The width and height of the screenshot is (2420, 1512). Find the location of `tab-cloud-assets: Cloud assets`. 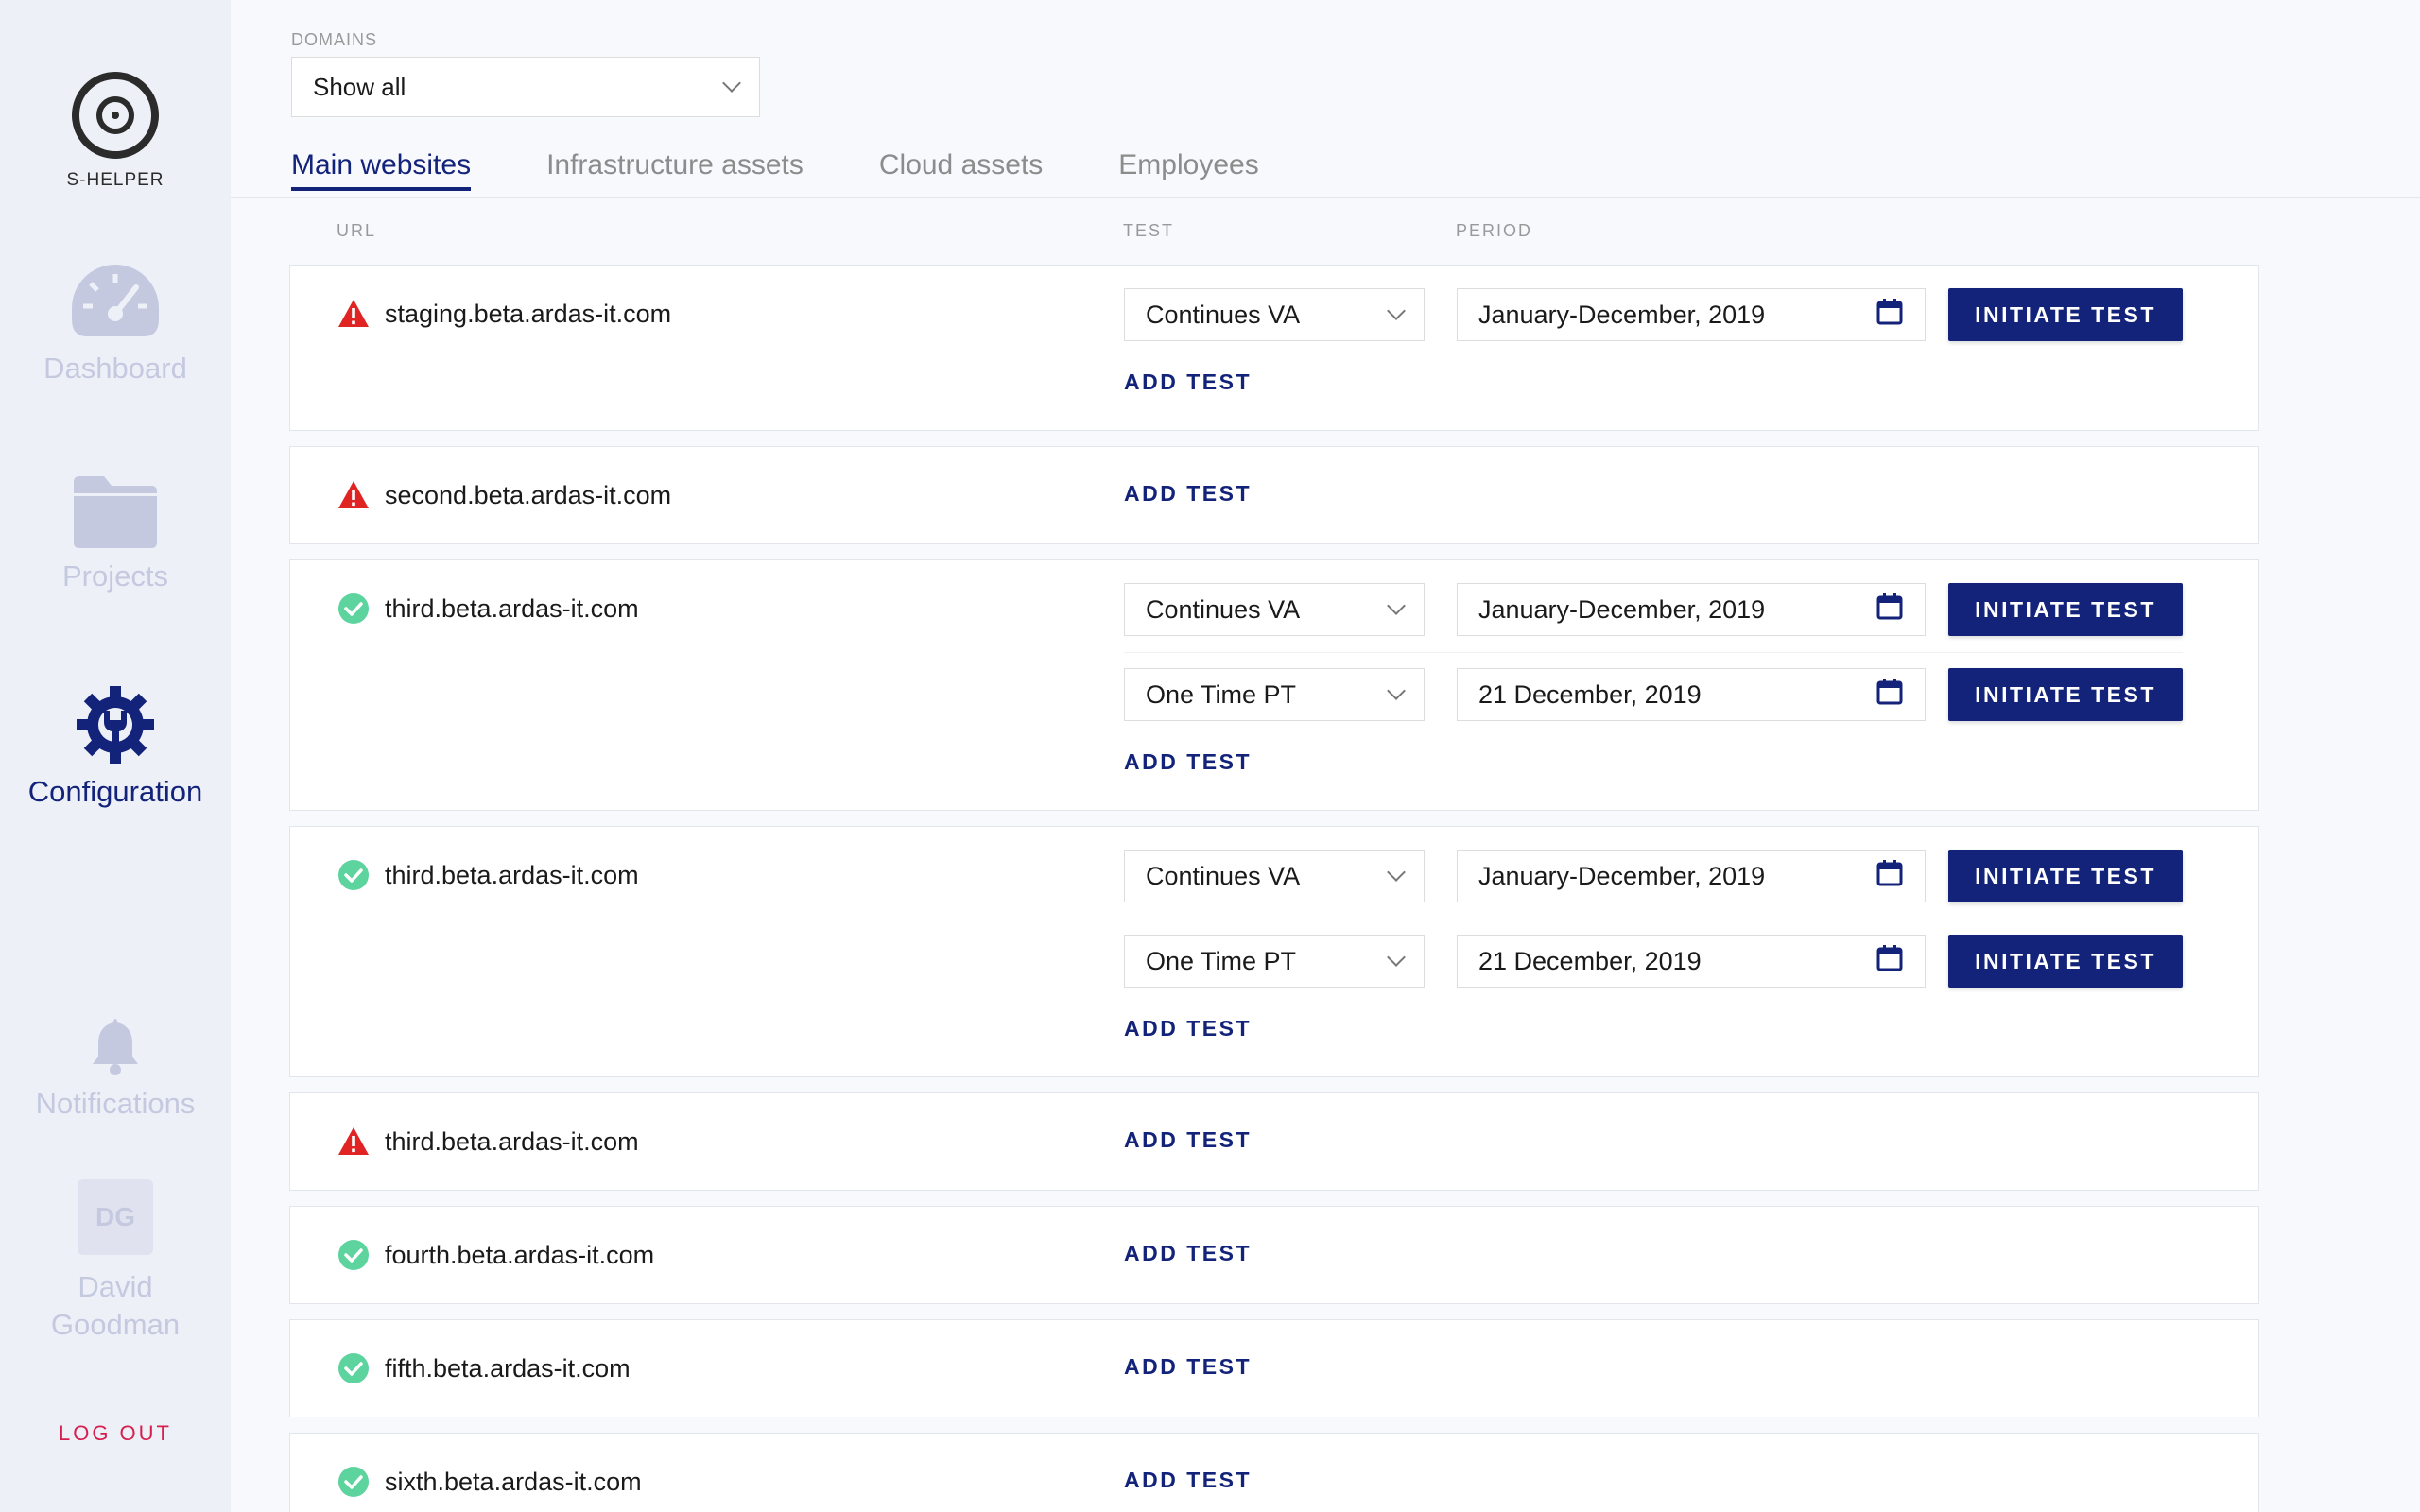

tab-cloud-assets: Cloud assets is located at coordinates (961, 170).